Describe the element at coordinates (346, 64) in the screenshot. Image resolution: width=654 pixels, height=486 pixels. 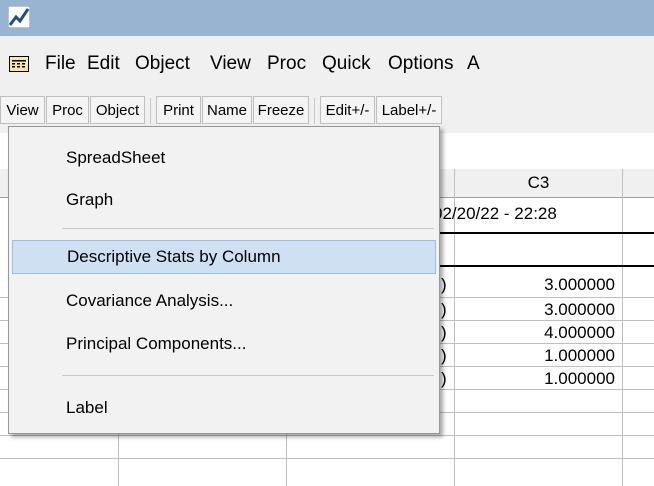
I see `menu-quick: Quick` at that location.